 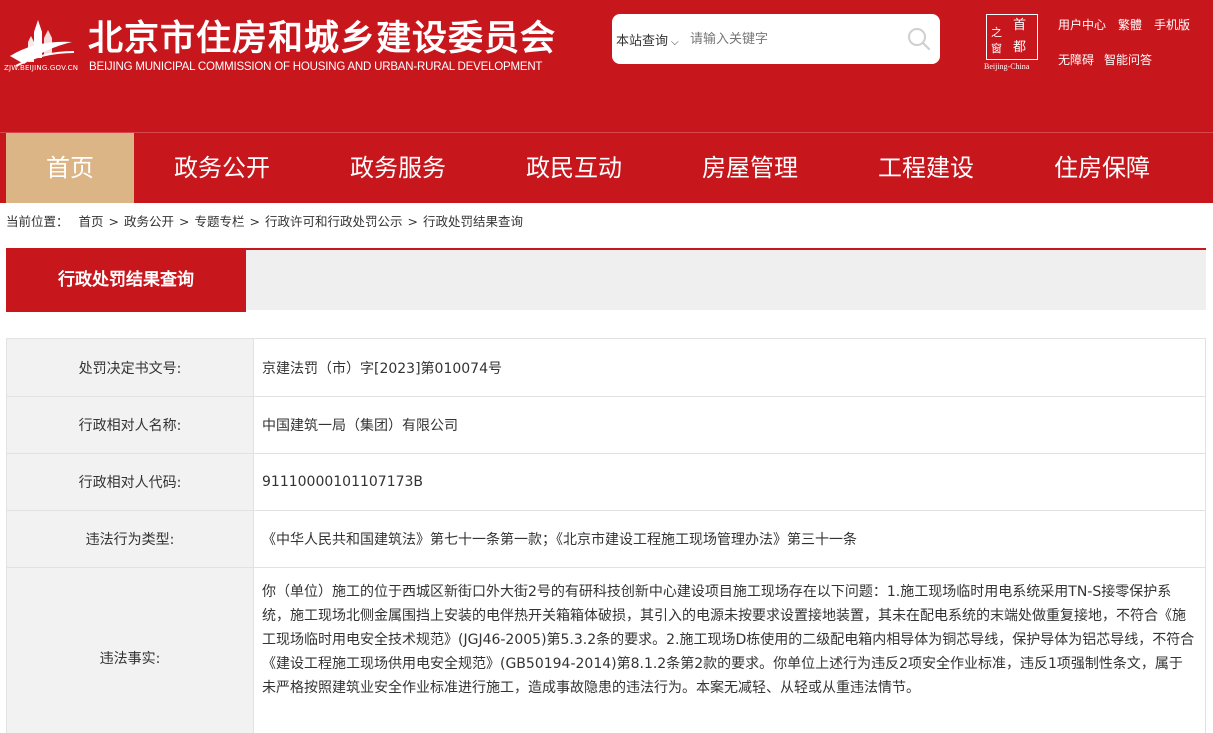 I want to click on logo-url-text: ZJW.BEIJING.GOV.CN, so click(x=41, y=68).